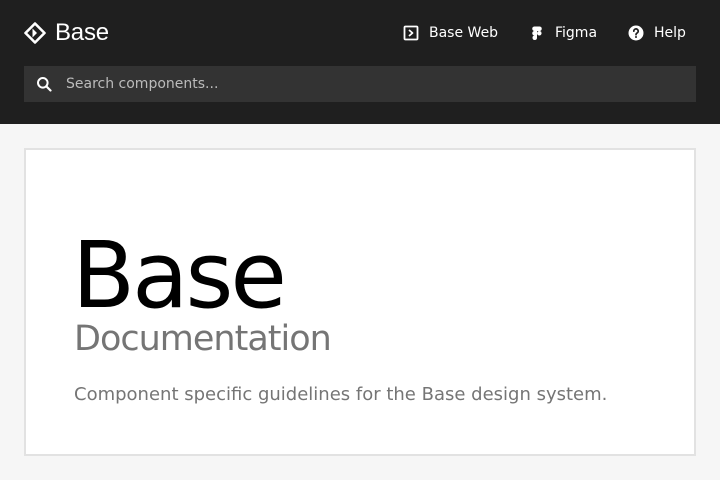  Describe the element at coordinates (179, 275) in the screenshot. I see `hero-title: Base` at that location.